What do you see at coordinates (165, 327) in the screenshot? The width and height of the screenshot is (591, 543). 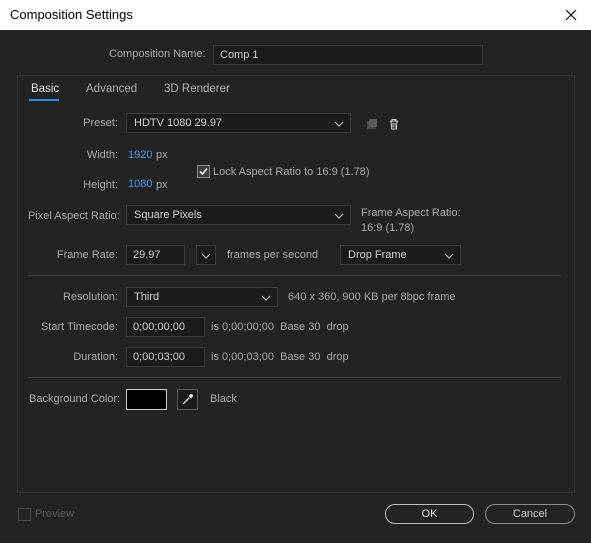 I see `start-timecode-input: 0;00;00;00` at bounding box center [165, 327].